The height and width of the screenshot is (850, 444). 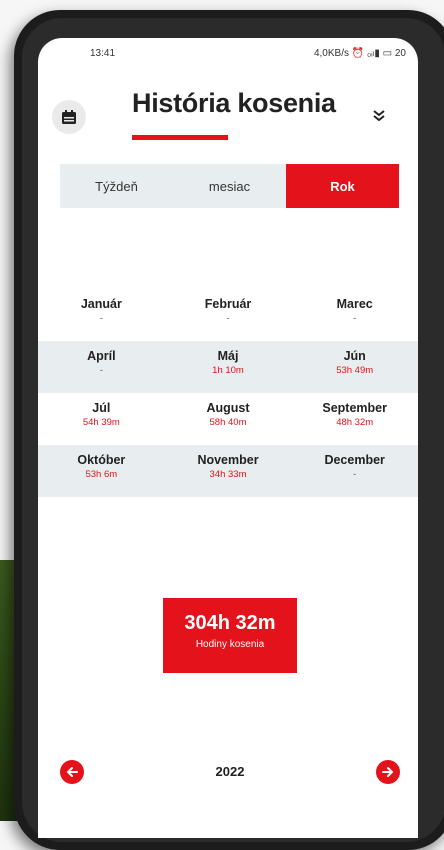 I want to click on month-cell-october: Október 53h 6m, so click(x=101, y=471).